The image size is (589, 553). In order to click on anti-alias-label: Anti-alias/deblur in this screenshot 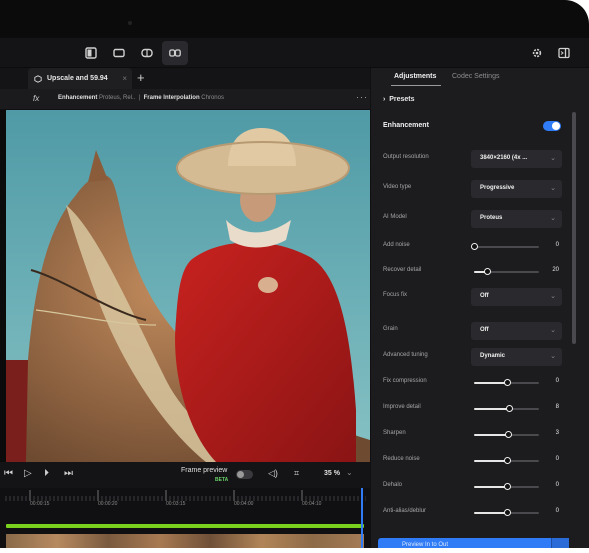, I will do `click(405, 511)`.